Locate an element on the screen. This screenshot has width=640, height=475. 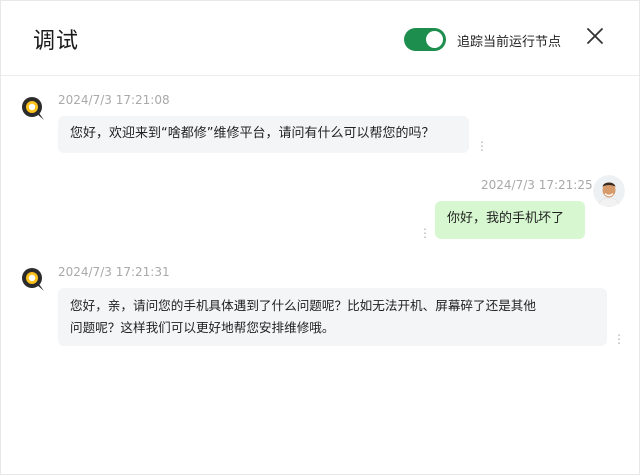
message-timestamp: 2024/7/3 17:21:25 is located at coordinates (537, 185).